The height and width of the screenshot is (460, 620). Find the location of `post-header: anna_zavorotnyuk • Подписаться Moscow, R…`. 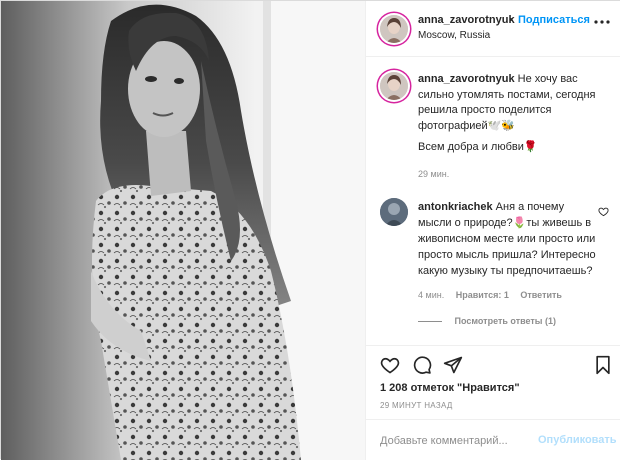

post-header: anna_zavorotnyuk • Подписаться Moscow, R… is located at coordinates (493, 29).